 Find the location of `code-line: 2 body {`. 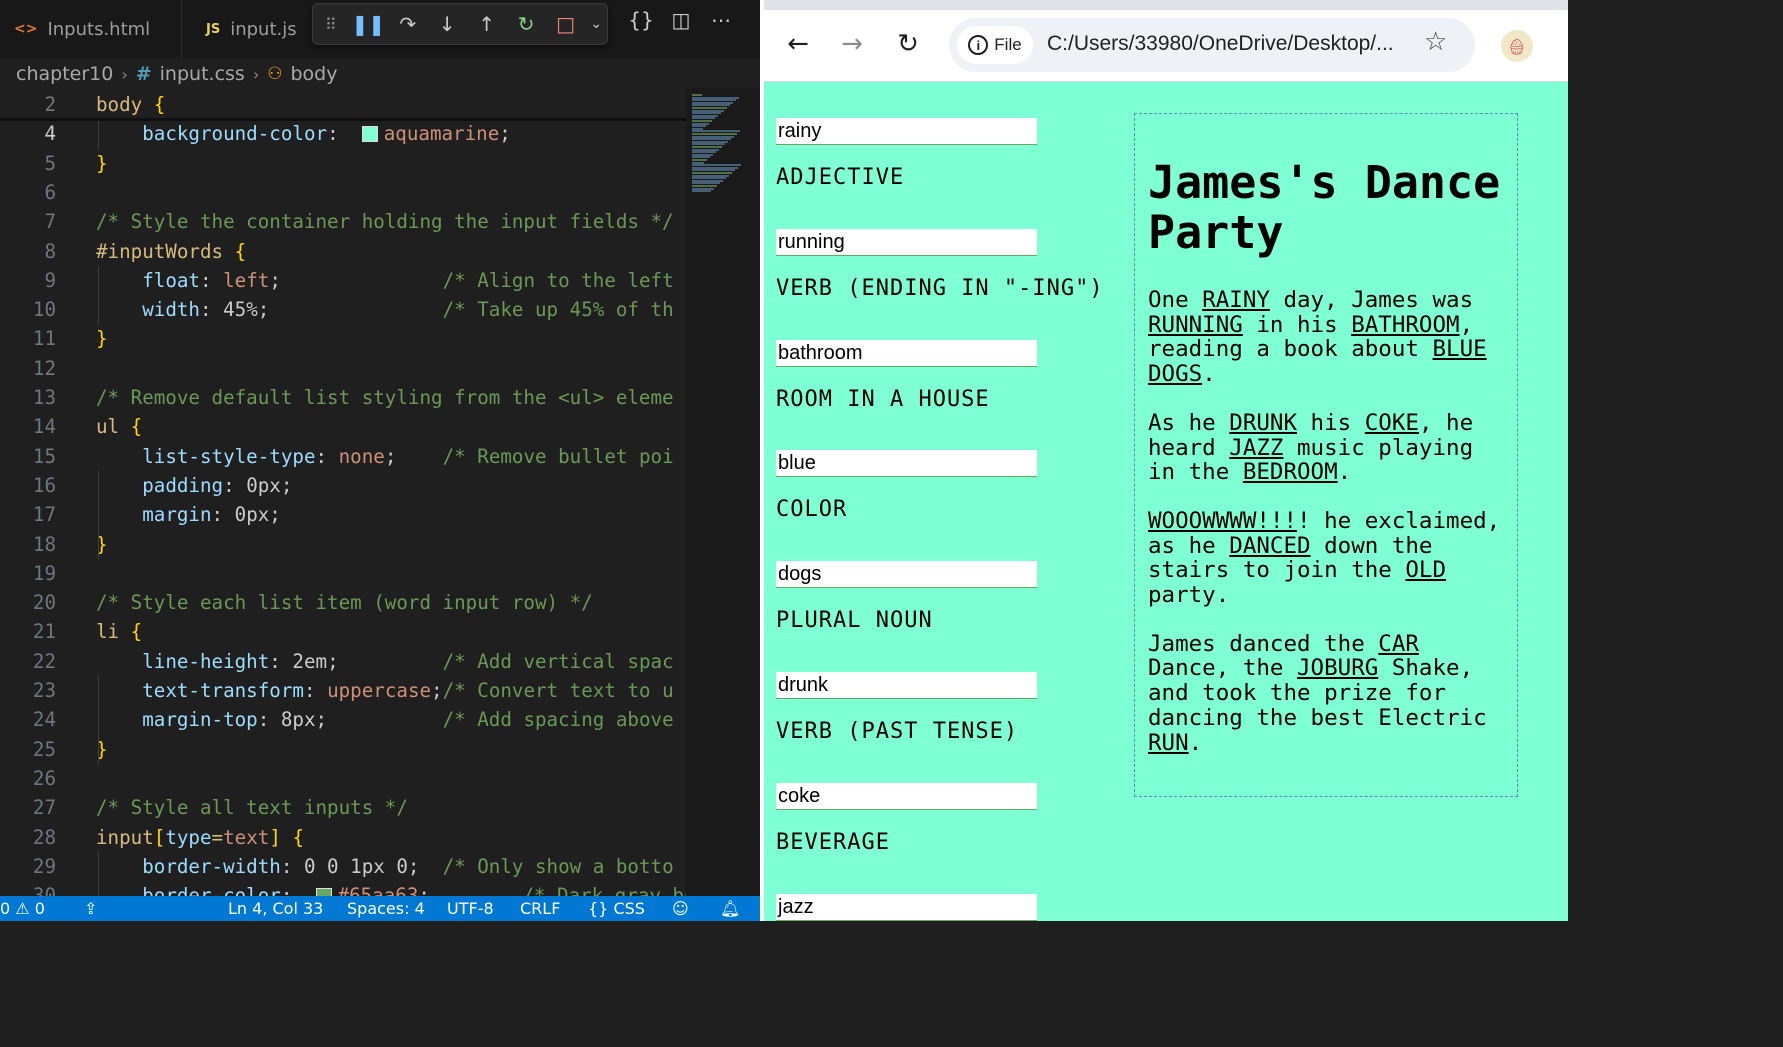

code-line: 2 body { is located at coordinates (343, 104).